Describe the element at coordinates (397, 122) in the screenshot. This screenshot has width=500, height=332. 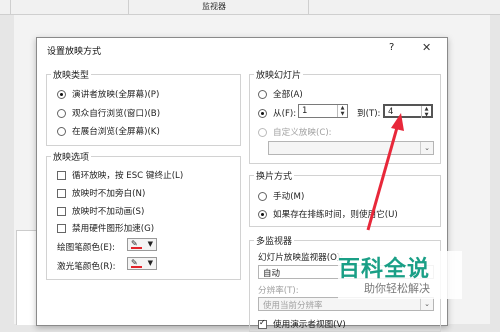
I see `arrow-head-icon` at that location.